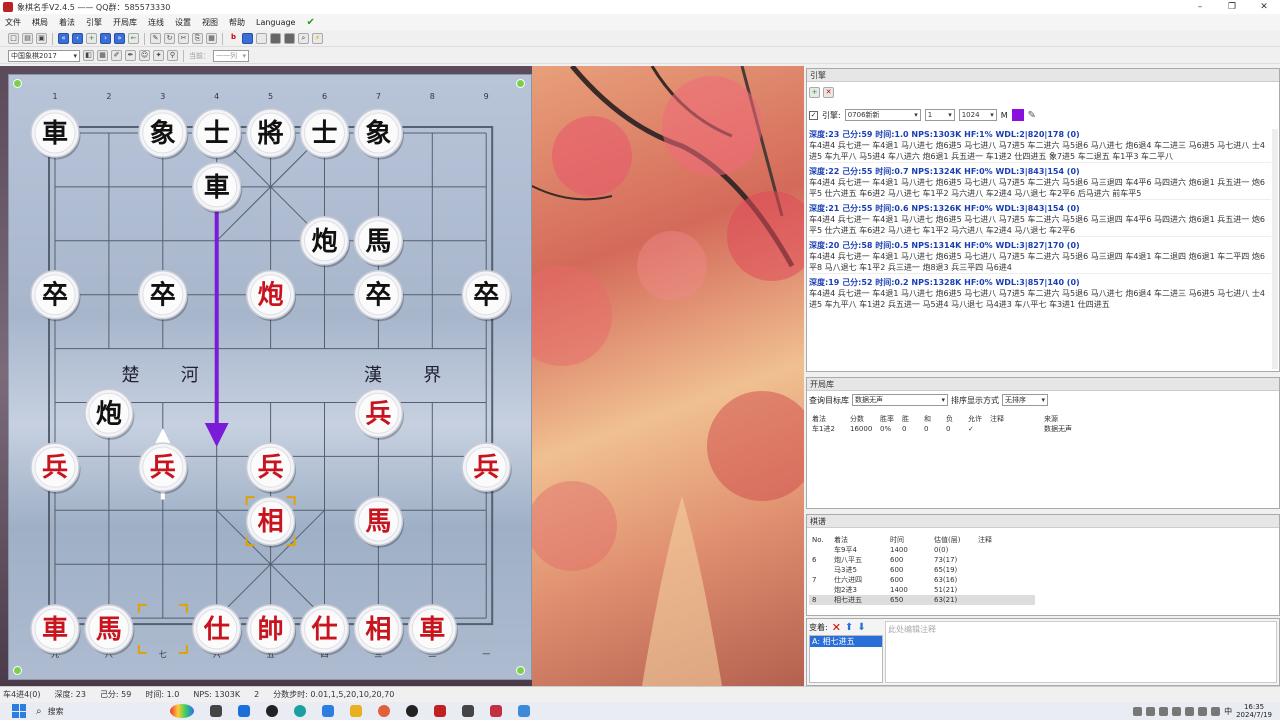 This screenshot has height=720, width=1280. What do you see at coordinates (383, 711) in the screenshot?
I see `firefox-icon` at bounding box center [383, 711].